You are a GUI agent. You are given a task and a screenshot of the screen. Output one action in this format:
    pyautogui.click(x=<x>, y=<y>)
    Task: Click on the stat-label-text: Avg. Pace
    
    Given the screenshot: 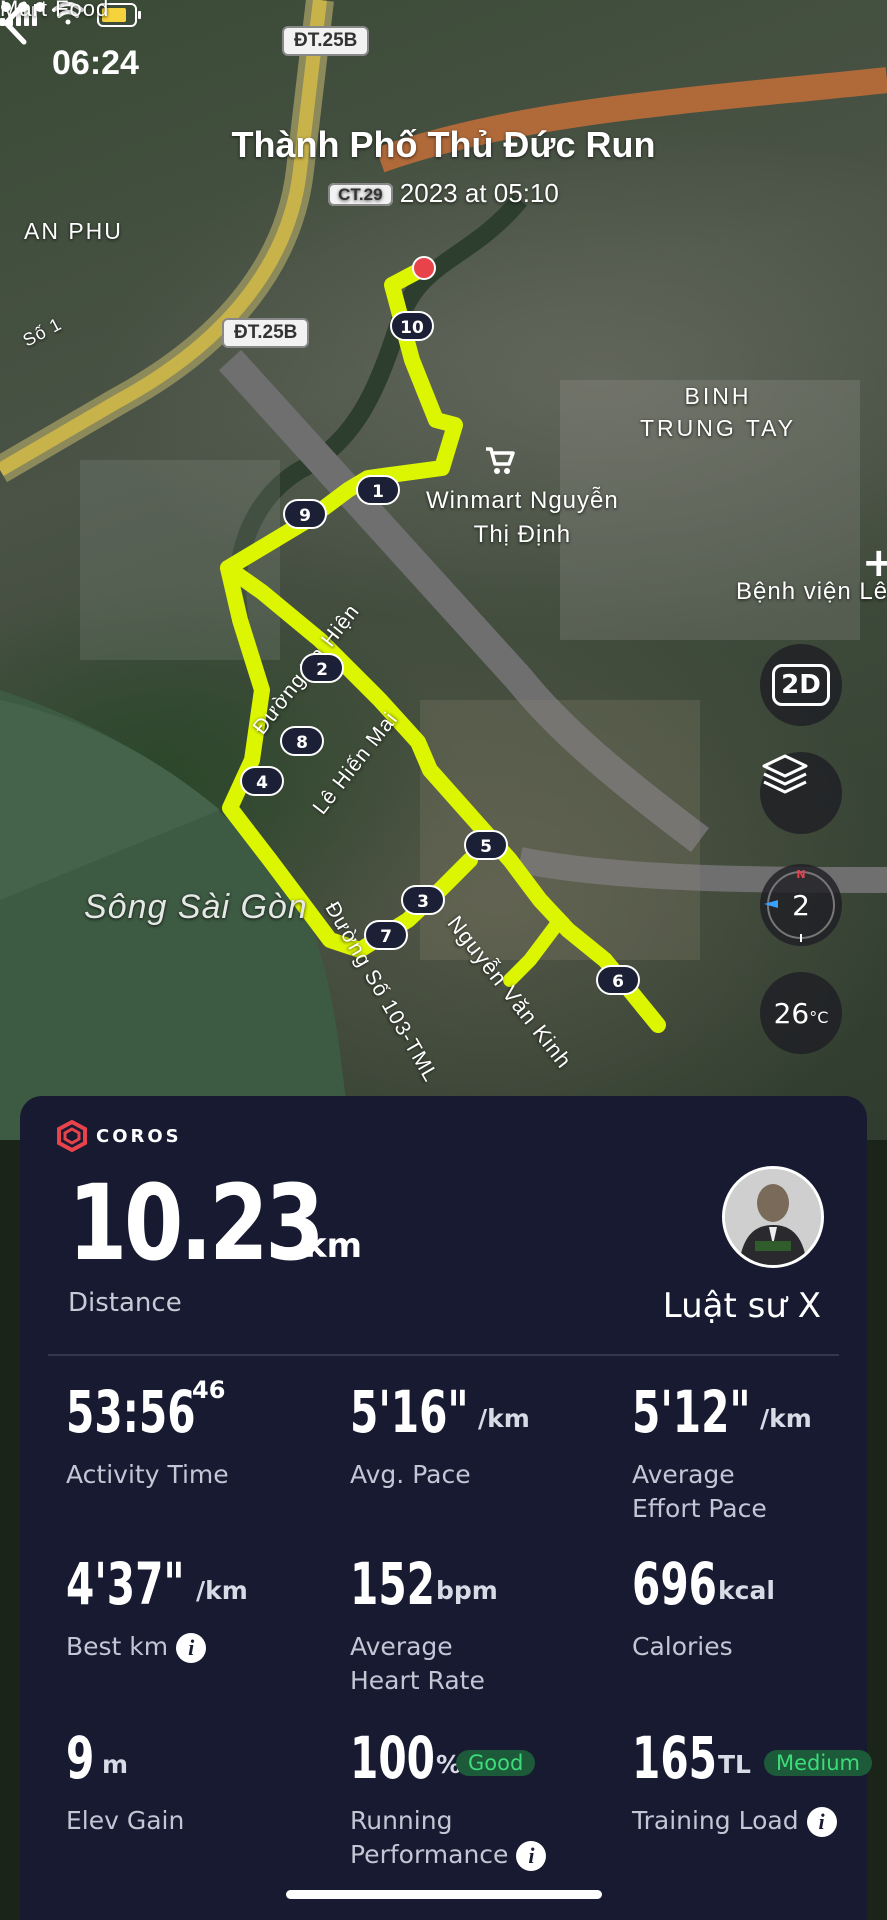 What is the action you would take?
    pyautogui.click(x=410, y=1474)
    